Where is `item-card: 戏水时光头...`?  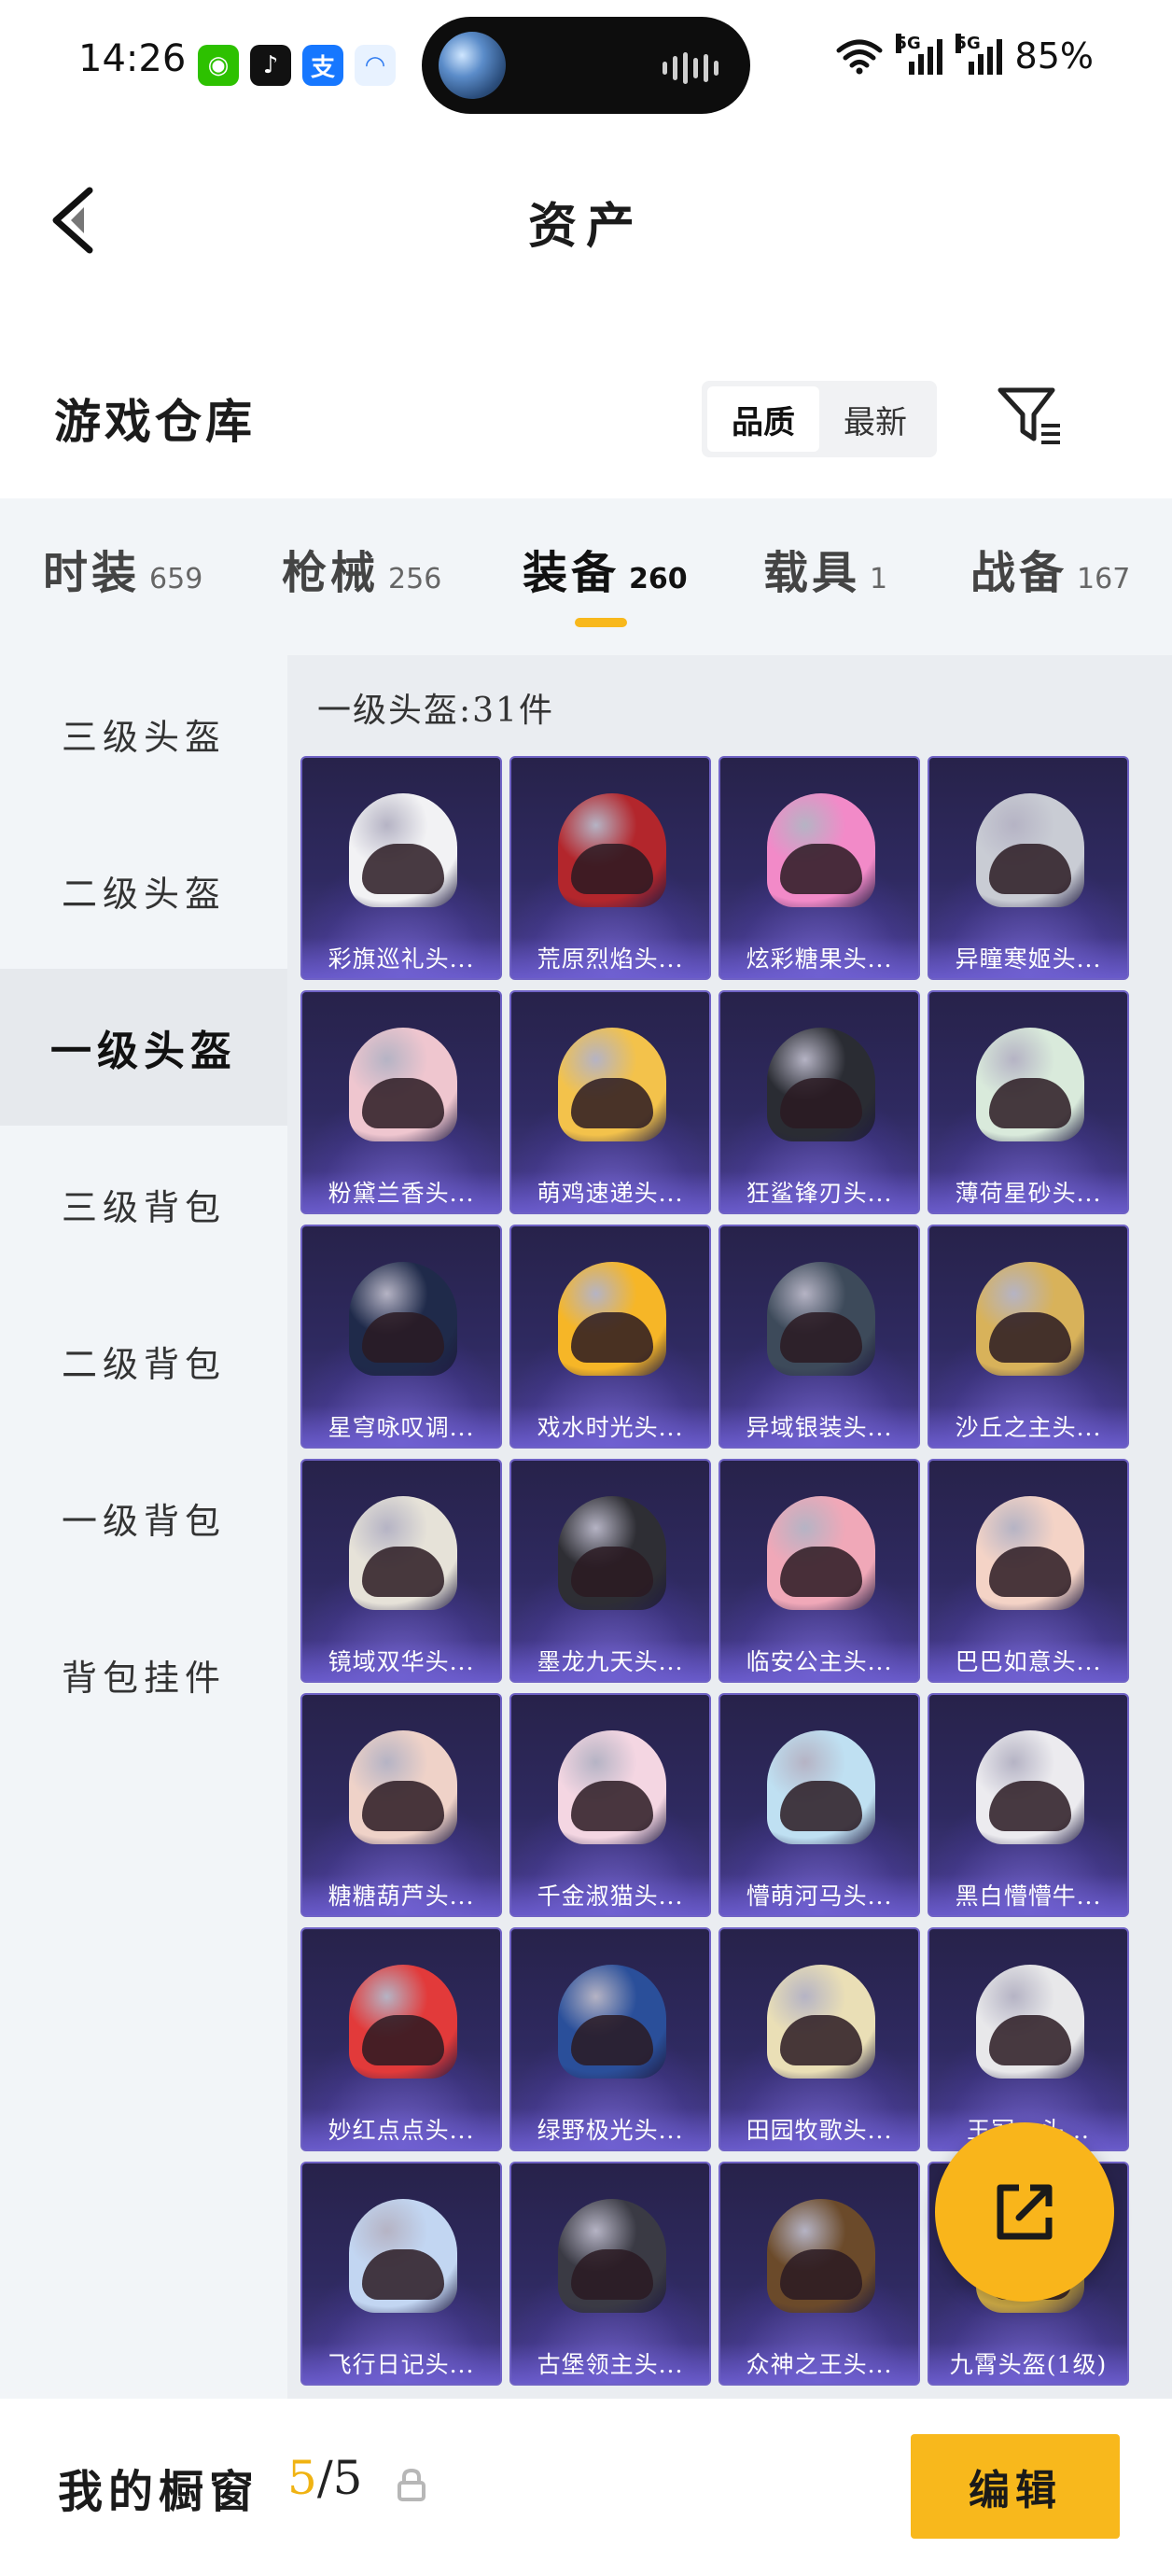
item-card: 戏水时光头... is located at coordinates (610, 1337).